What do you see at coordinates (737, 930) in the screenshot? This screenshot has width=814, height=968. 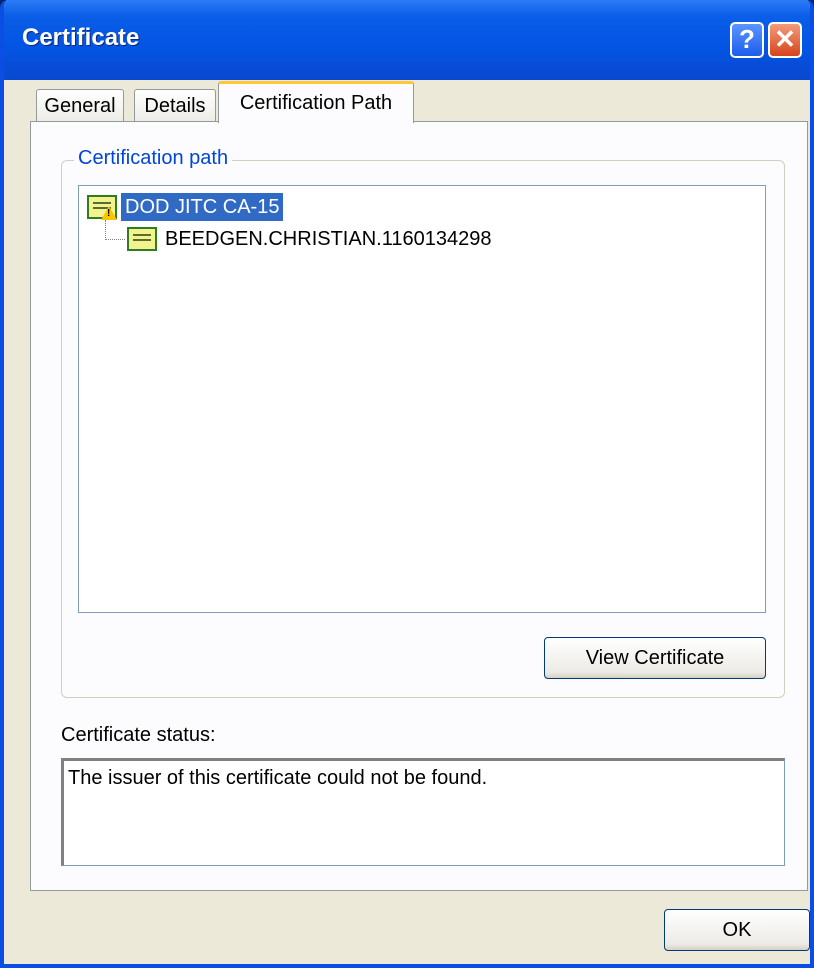 I see `ok-button: OK` at bounding box center [737, 930].